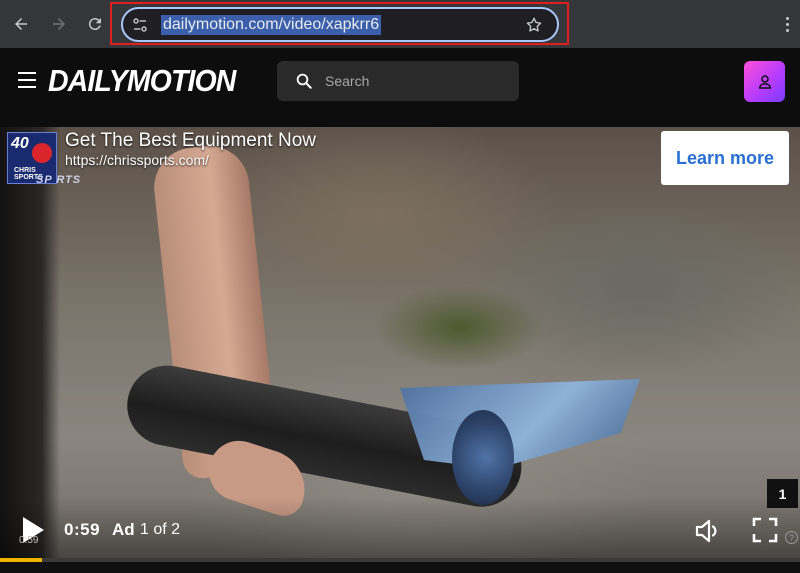 This screenshot has height=573, width=800. I want to click on ad-time-remaining: 0:59, so click(82, 529).